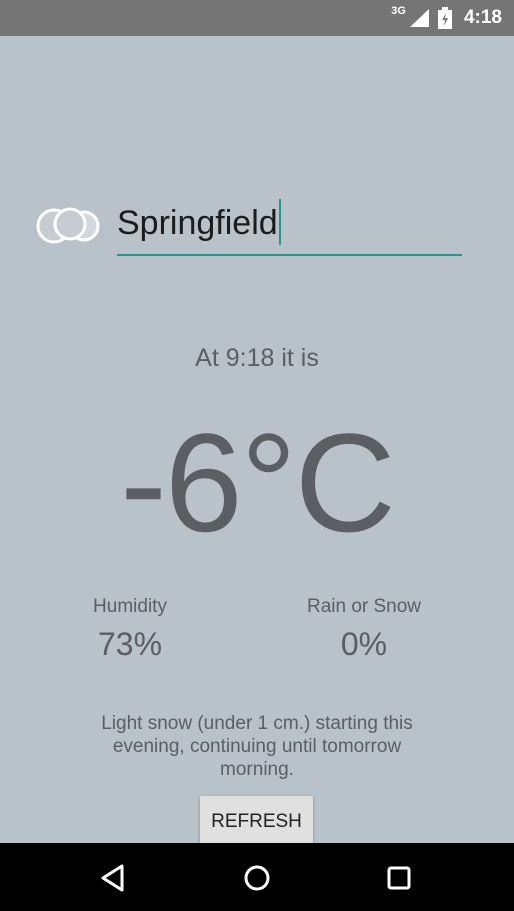  What do you see at coordinates (257, 358) in the screenshot?
I see `observation-time: At 9:18 it is` at bounding box center [257, 358].